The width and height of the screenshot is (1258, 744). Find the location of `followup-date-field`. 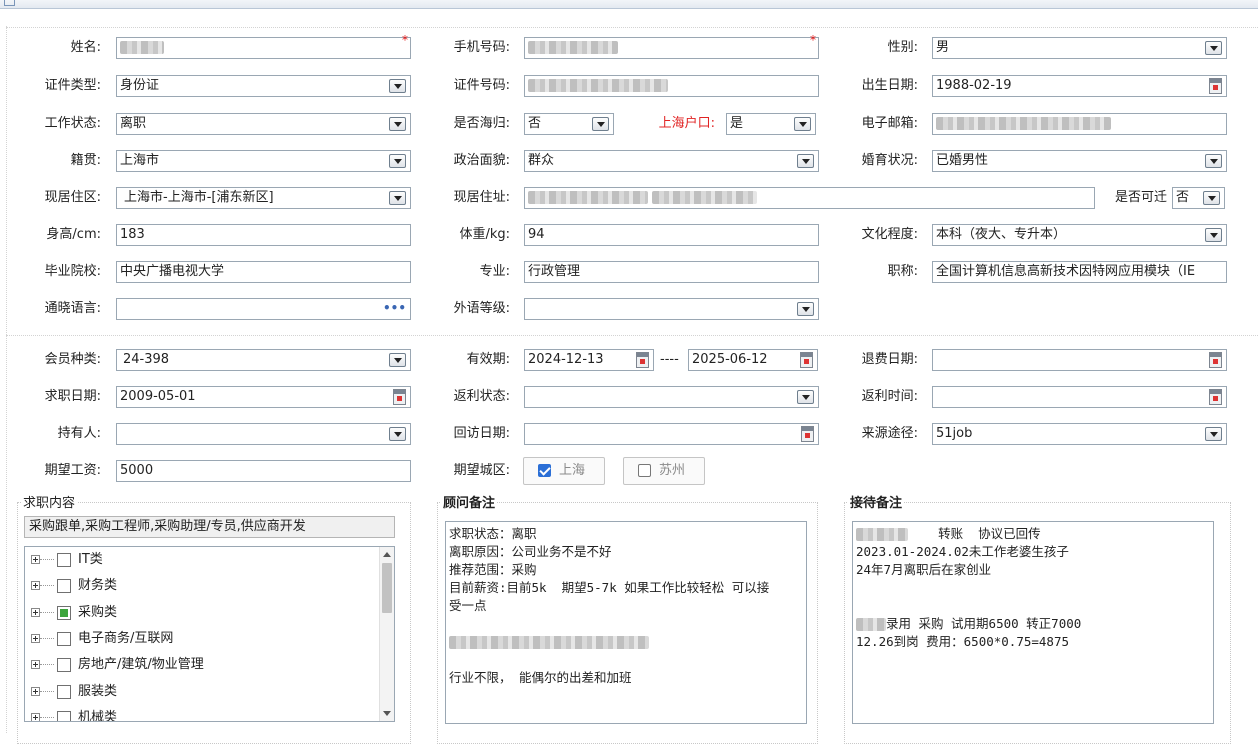

followup-date-field is located at coordinates (671, 434).